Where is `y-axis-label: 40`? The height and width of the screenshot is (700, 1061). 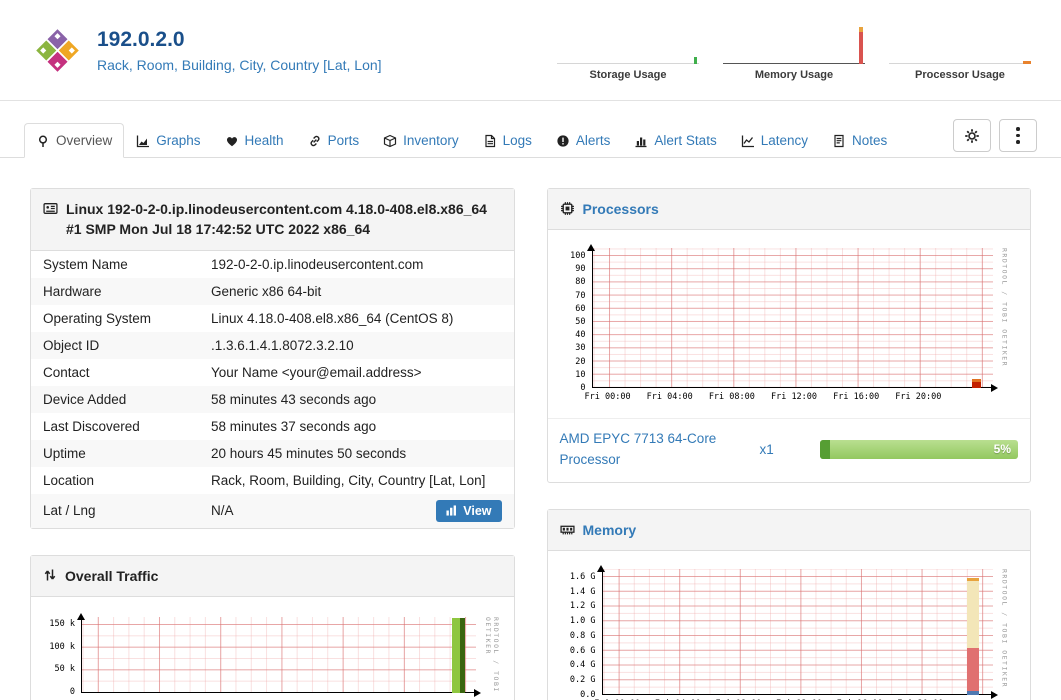 y-axis-label: 40 is located at coordinates (580, 334).